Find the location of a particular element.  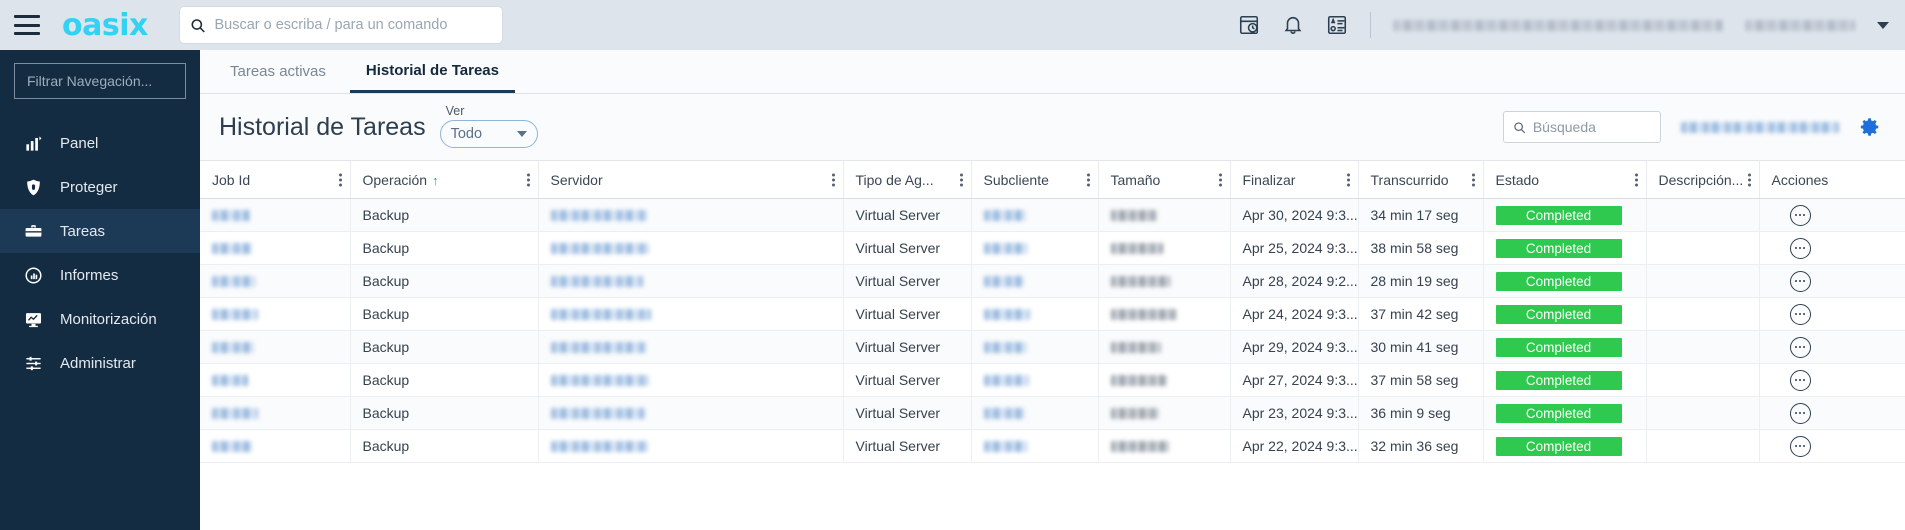

page-header: Historial de Tareas Ver Todo is located at coordinates (1052, 127).